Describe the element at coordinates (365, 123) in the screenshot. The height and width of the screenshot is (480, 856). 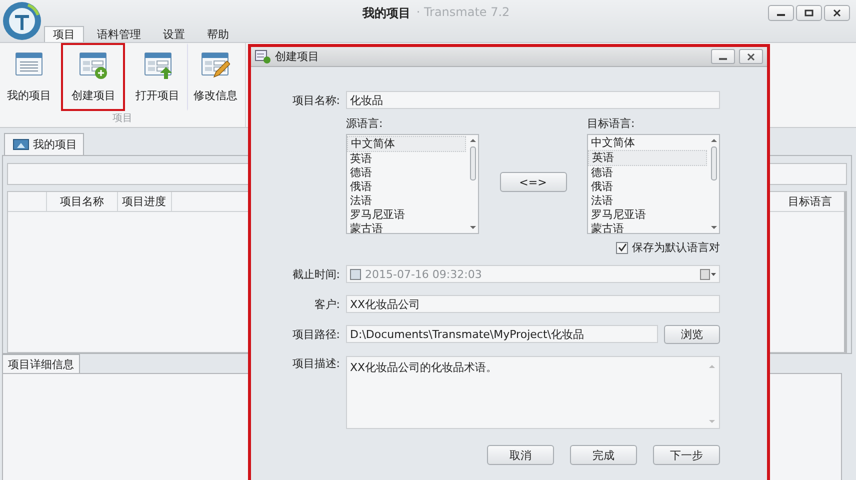
I see `field-label: 源语言:` at that location.